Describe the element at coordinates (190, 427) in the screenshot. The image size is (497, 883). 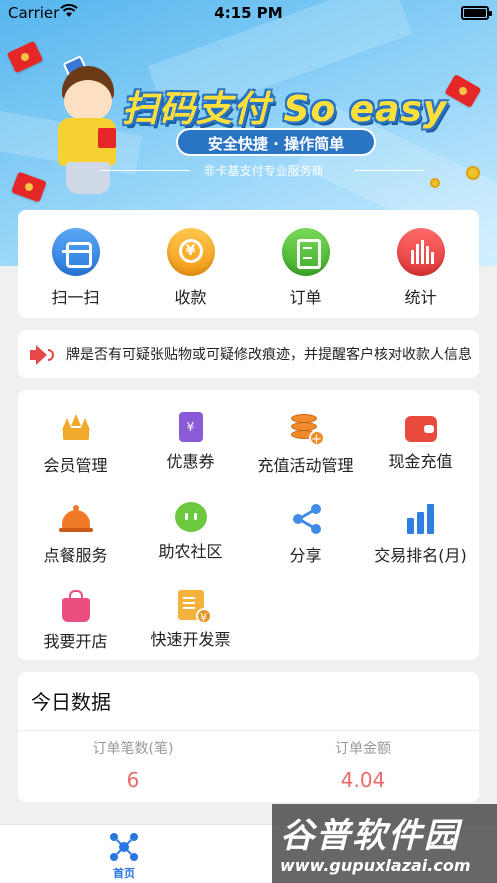
I see `coupon-icon: ¥` at that location.